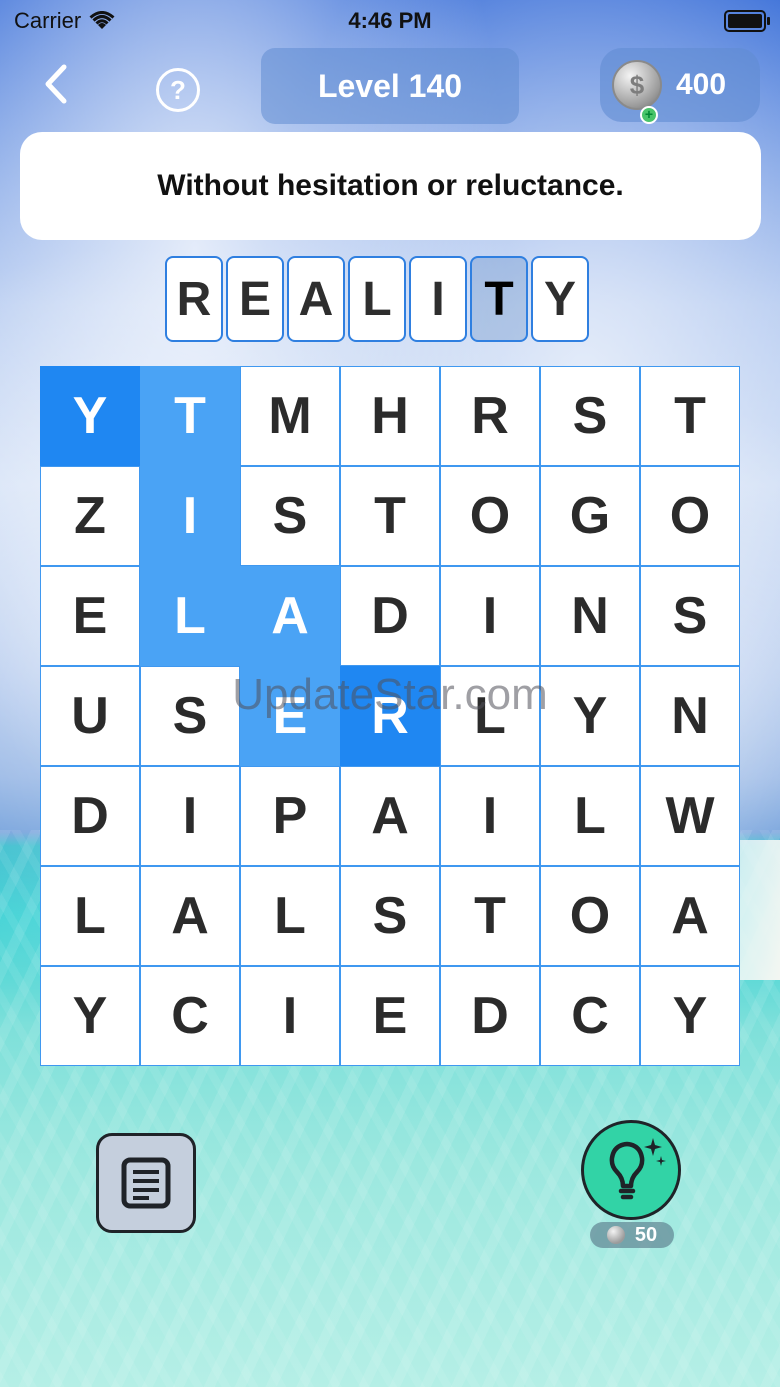 Image resolution: width=780 pixels, height=1387 pixels. I want to click on top-bar: ? Level 140 $ + 400, so click(390, 86).